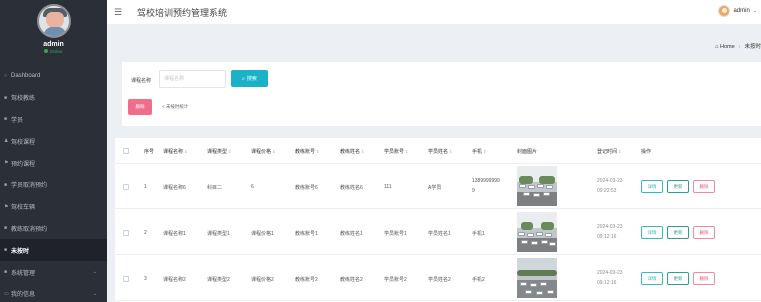 The image size is (761, 302). Describe the element at coordinates (53, 120) in the screenshot. I see `sidebar-item-students: ■ 学员` at that location.